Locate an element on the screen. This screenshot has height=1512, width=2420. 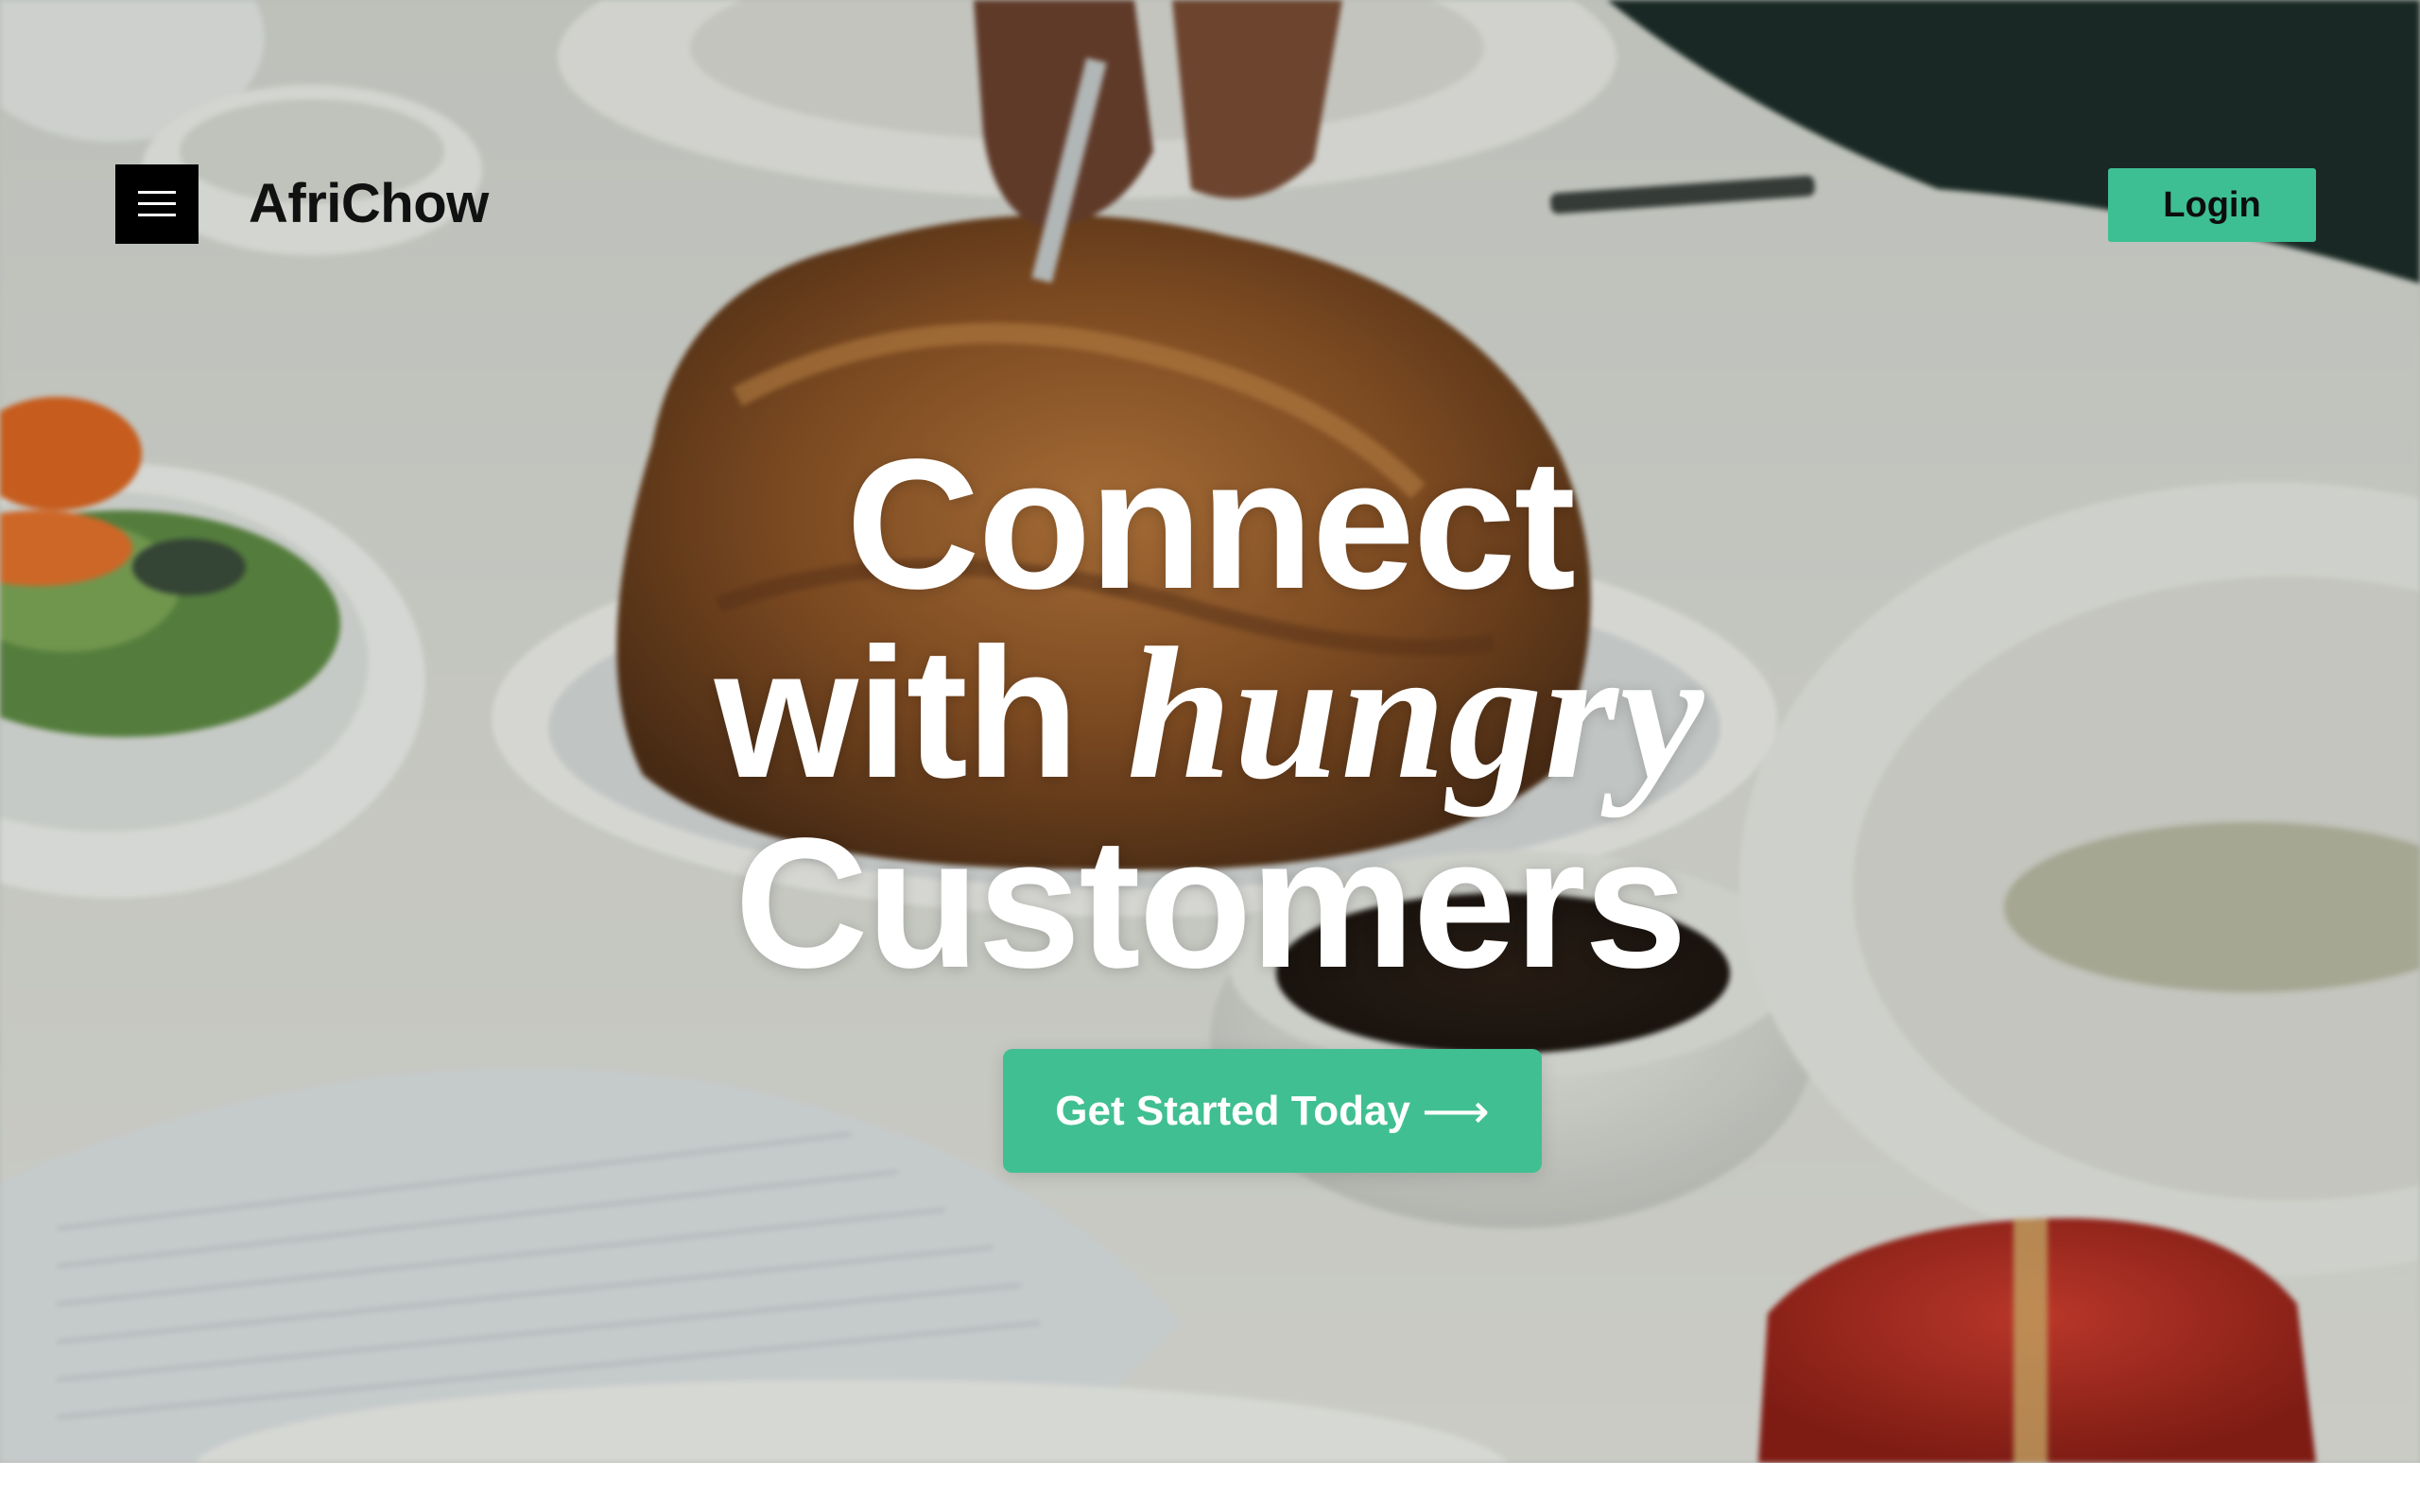
login-button: Login is located at coordinates (2212, 205).